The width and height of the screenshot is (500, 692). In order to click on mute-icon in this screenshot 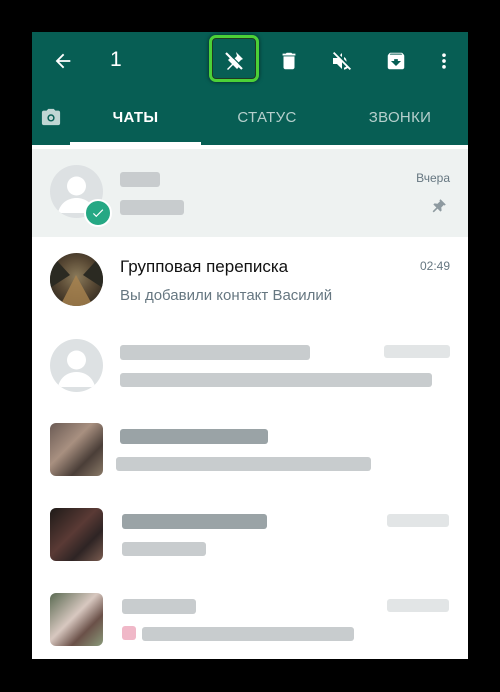, I will do `click(342, 60)`.